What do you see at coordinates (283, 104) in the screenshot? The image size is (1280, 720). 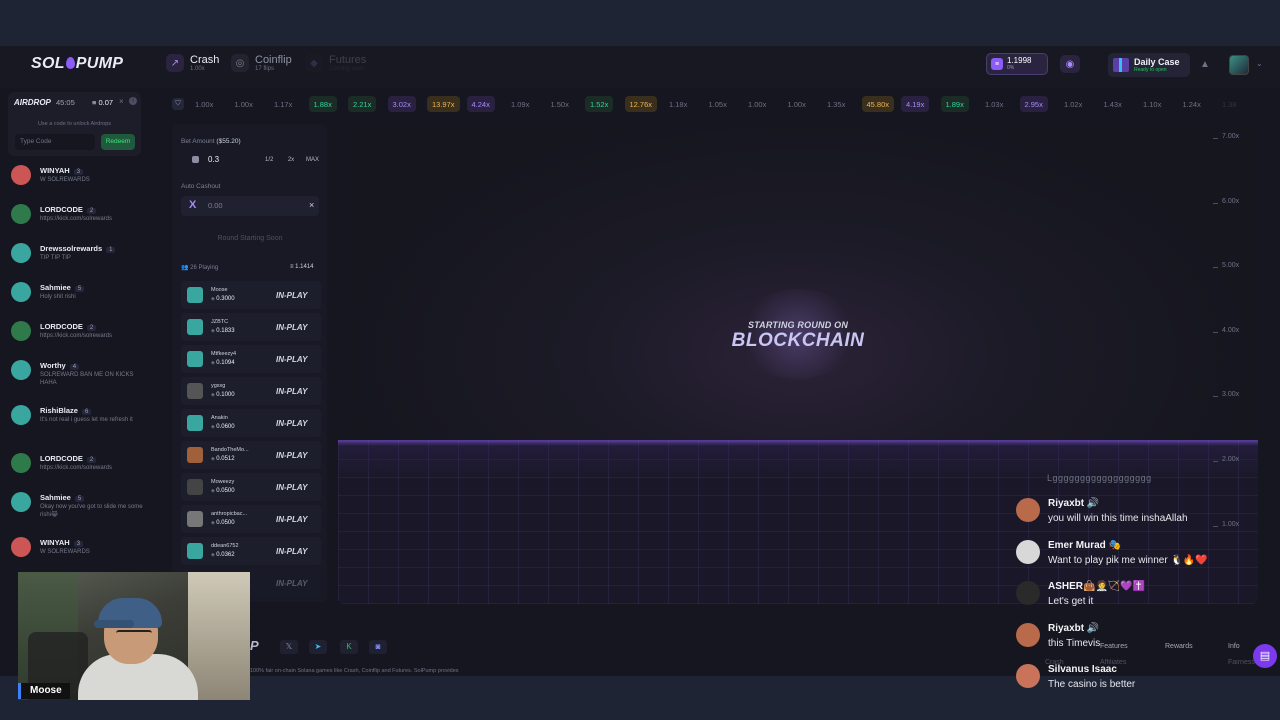 I see `multiplier-chip: 1.17x` at bounding box center [283, 104].